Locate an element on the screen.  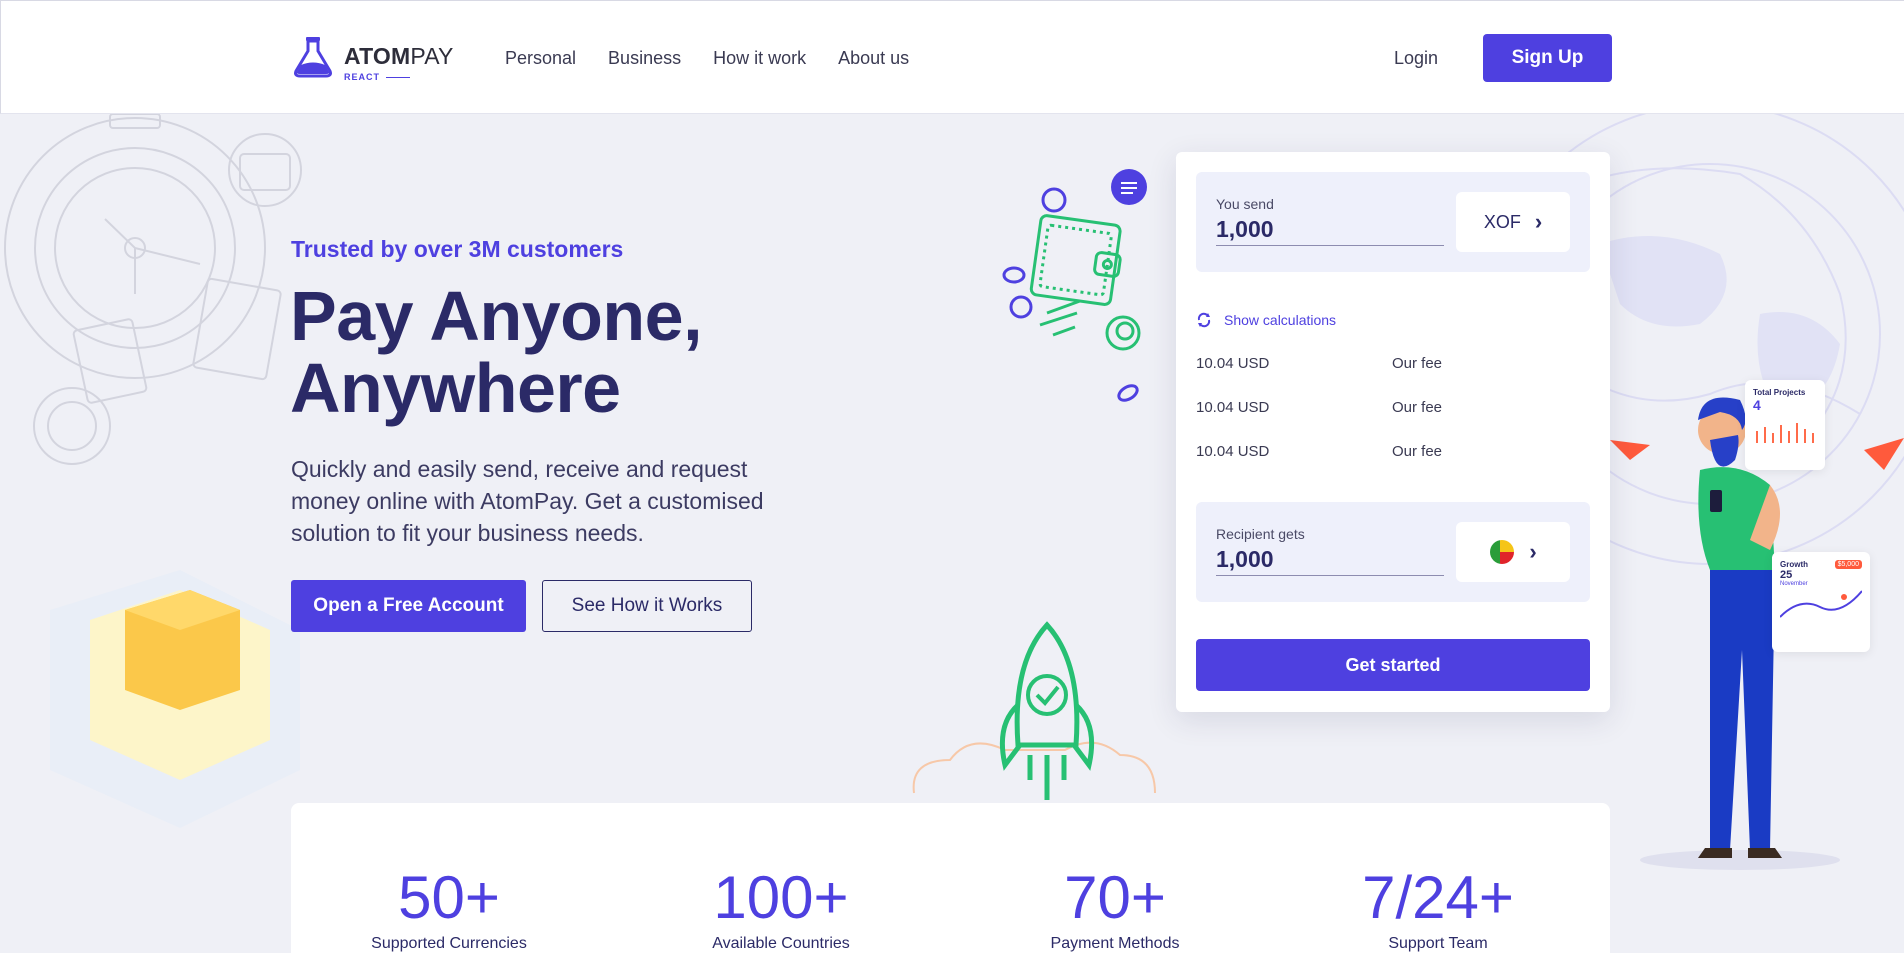
total-projects-card: Total Projects 4 is located at coordinates (1785, 425).